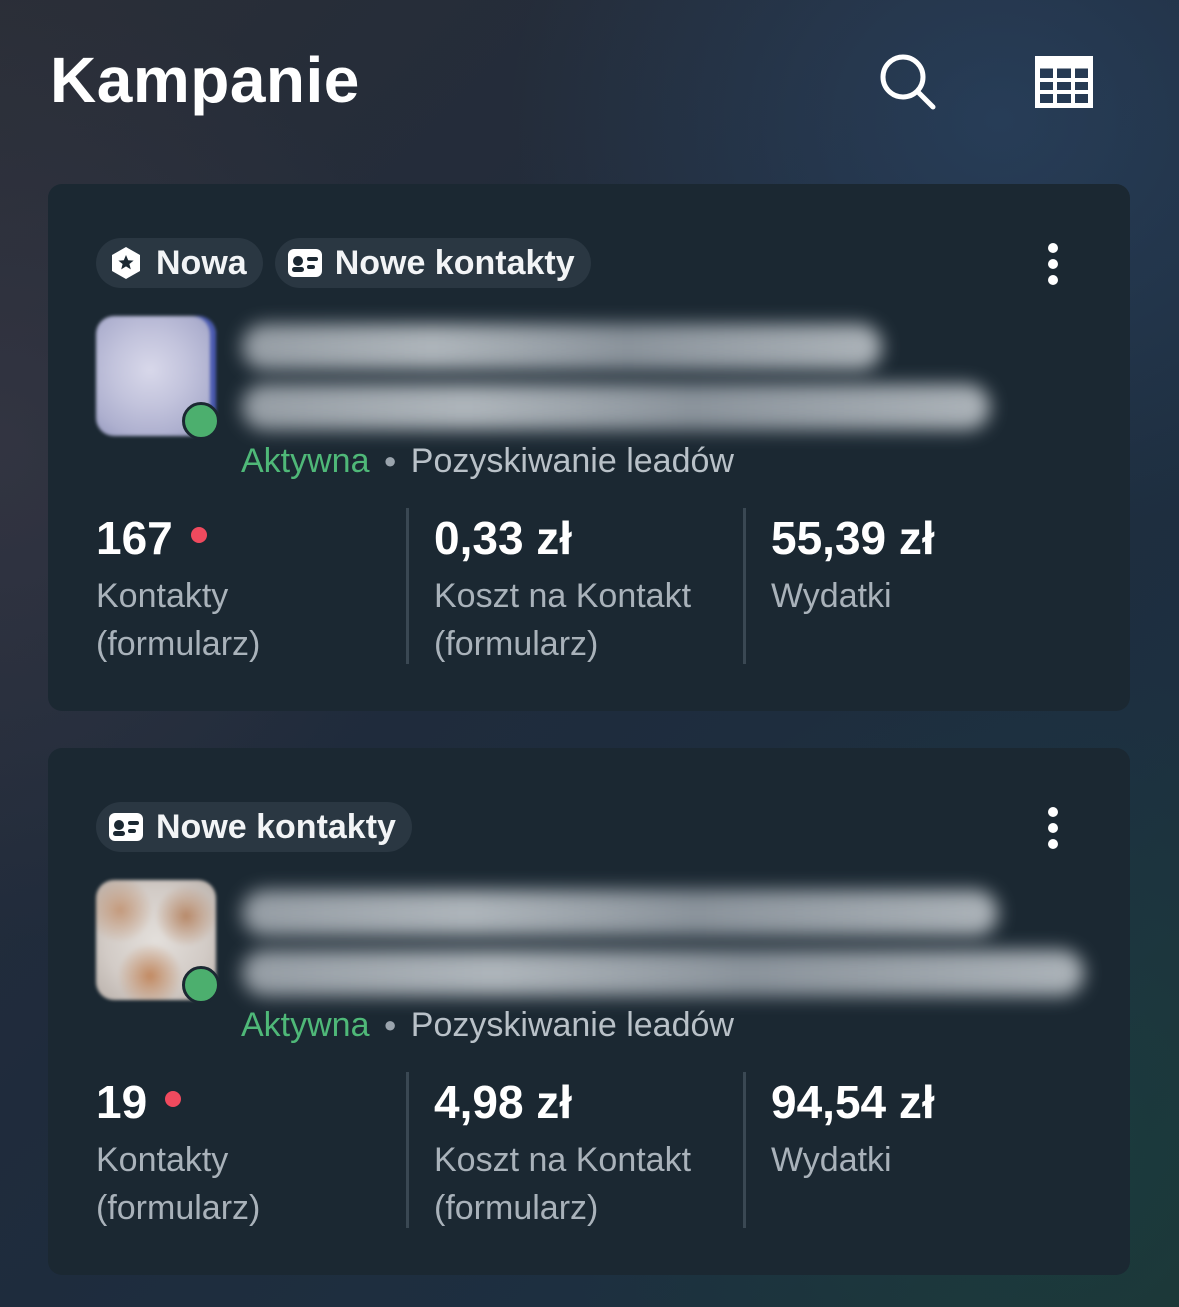  Describe the element at coordinates (589, 85) in the screenshot. I see `top-bar: Kampanie` at that location.